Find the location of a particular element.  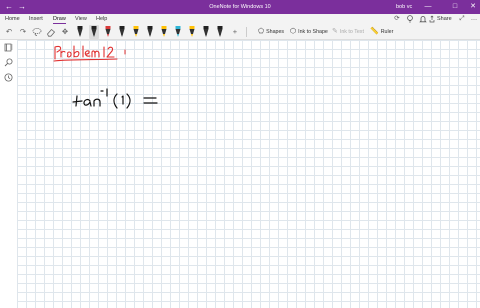

sync-icon: ⟳ is located at coordinates (397, 19).